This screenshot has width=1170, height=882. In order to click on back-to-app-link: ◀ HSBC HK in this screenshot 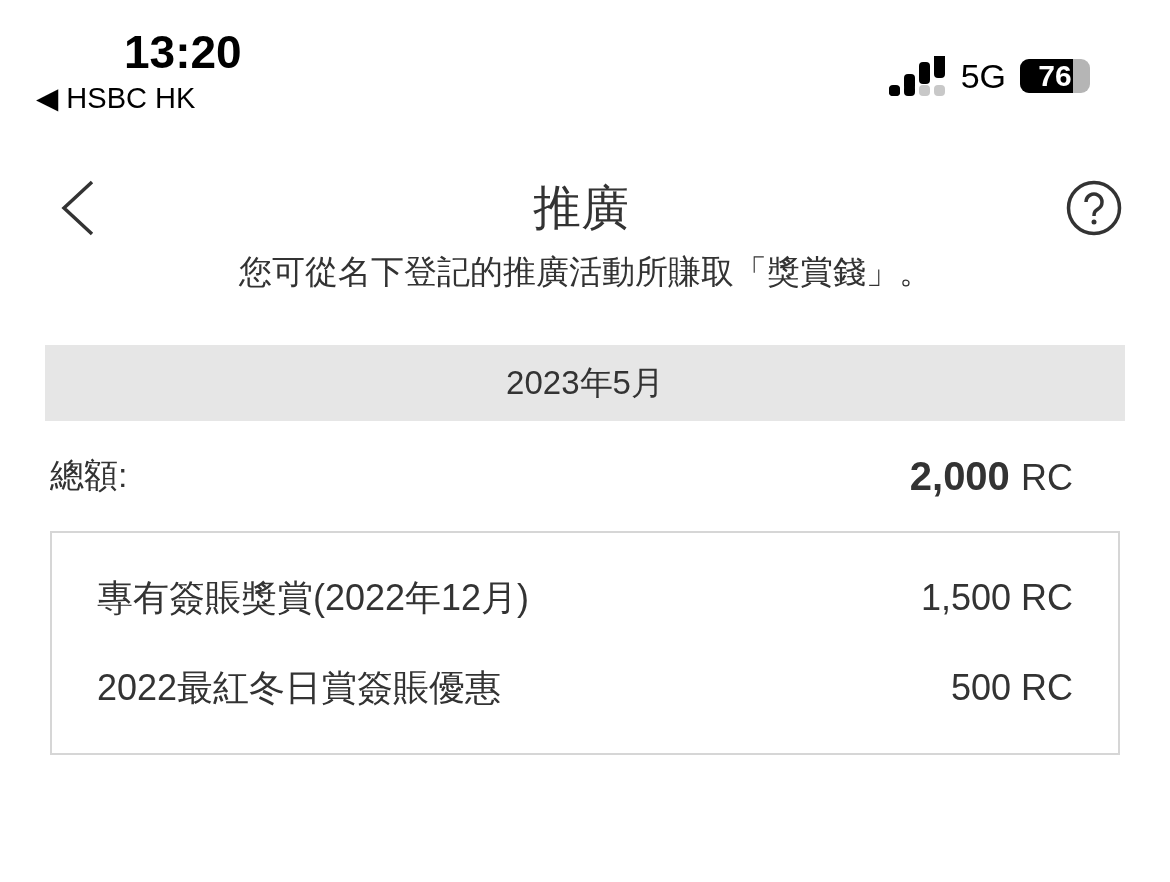, I will do `click(116, 98)`.